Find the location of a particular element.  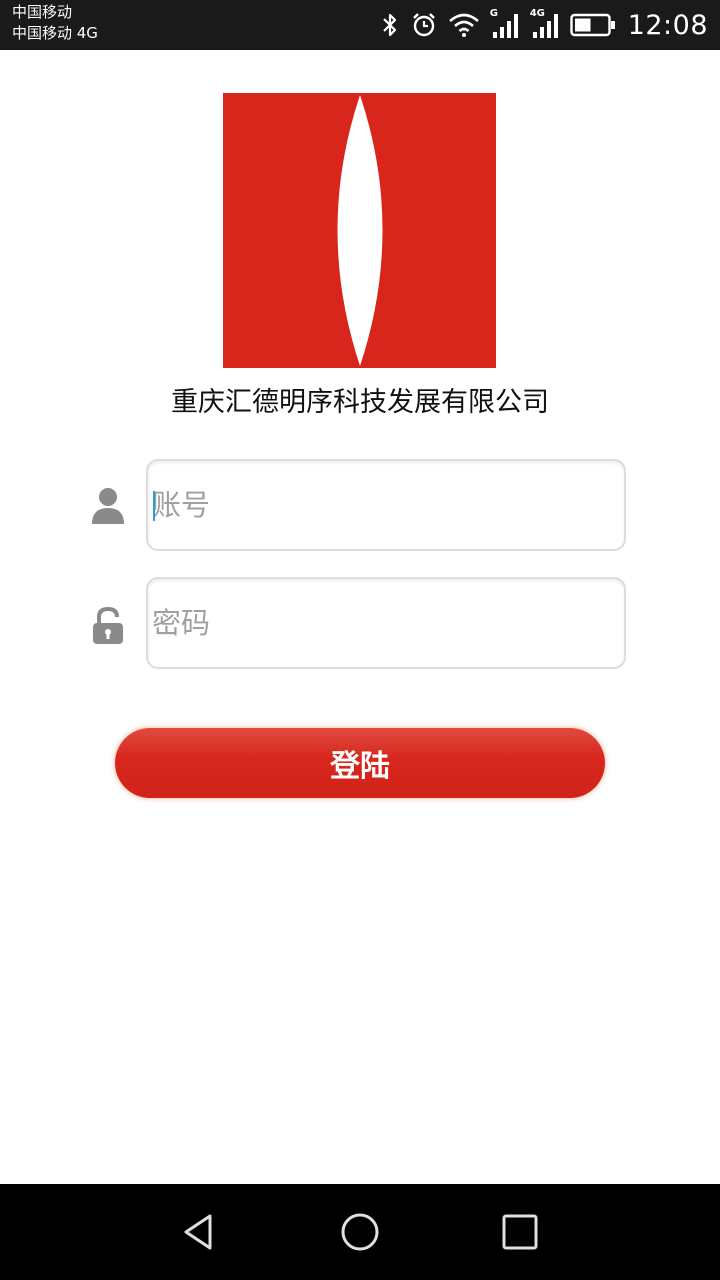

signal-g-icon: G is located at coordinates (504, 24).